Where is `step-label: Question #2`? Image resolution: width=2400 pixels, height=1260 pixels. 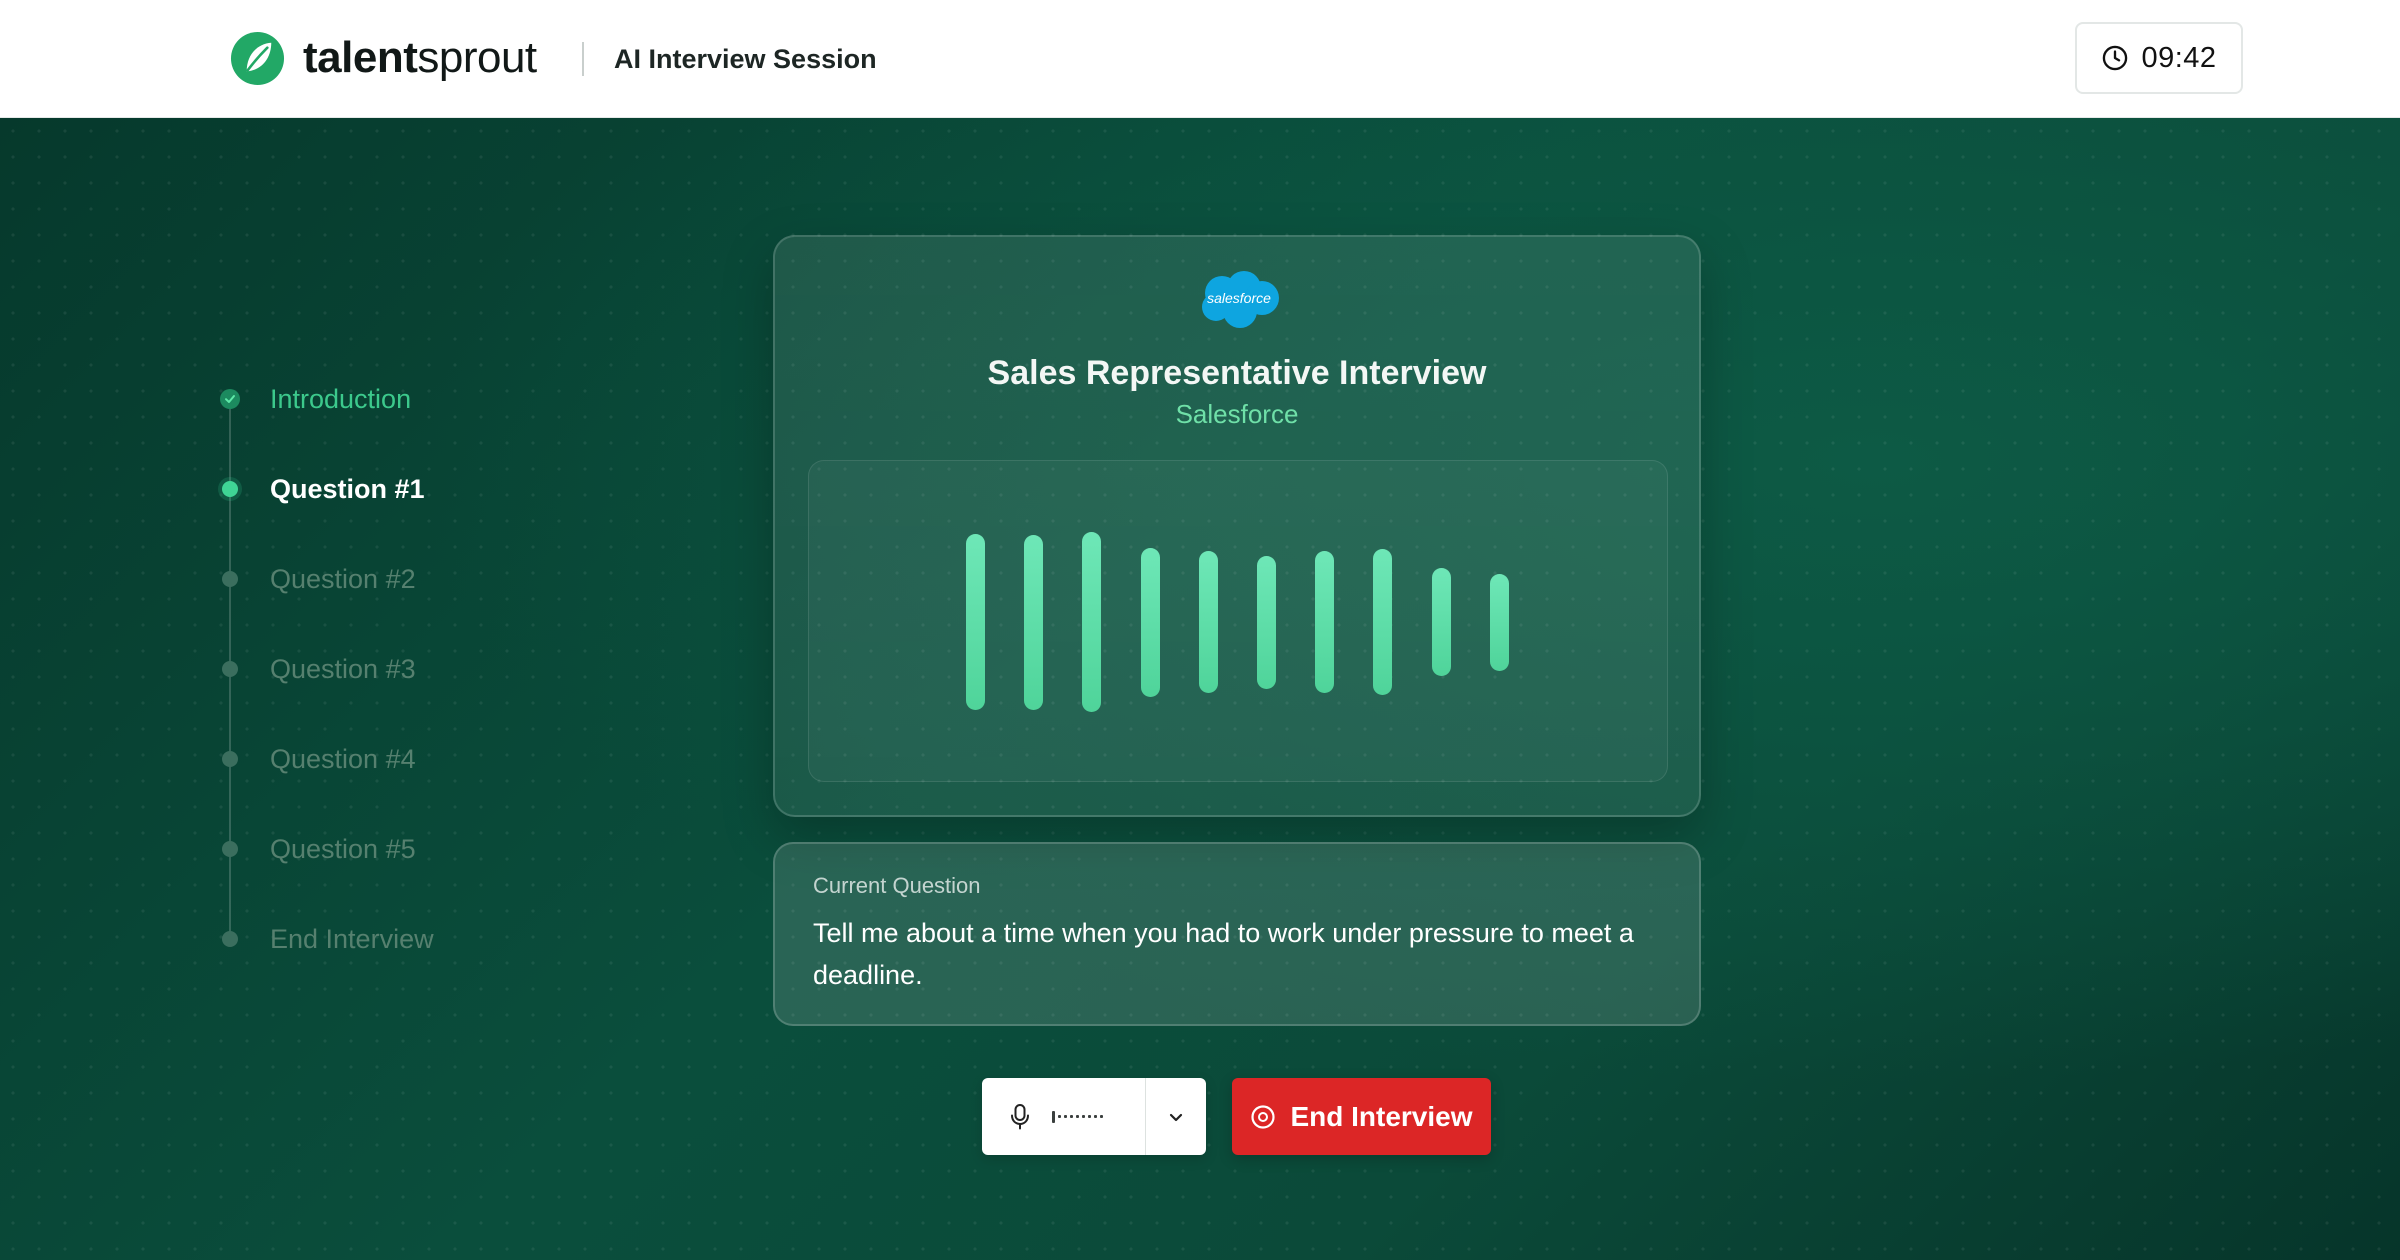
step-label: Question #2 is located at coordinates (343, 579).